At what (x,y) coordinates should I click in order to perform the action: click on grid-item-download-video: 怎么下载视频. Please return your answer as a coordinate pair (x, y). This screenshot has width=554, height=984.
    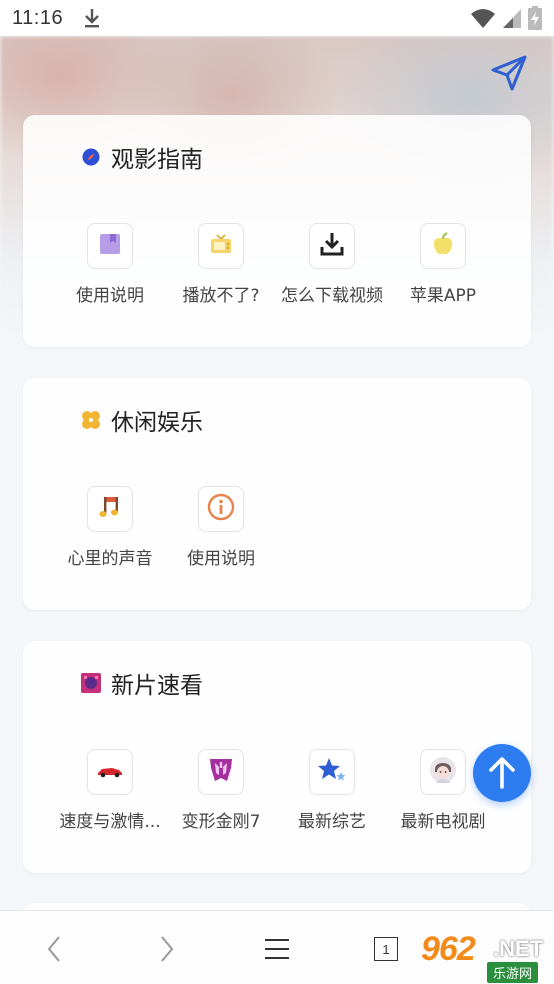
    Looking at the image, I should click on (314, 264).